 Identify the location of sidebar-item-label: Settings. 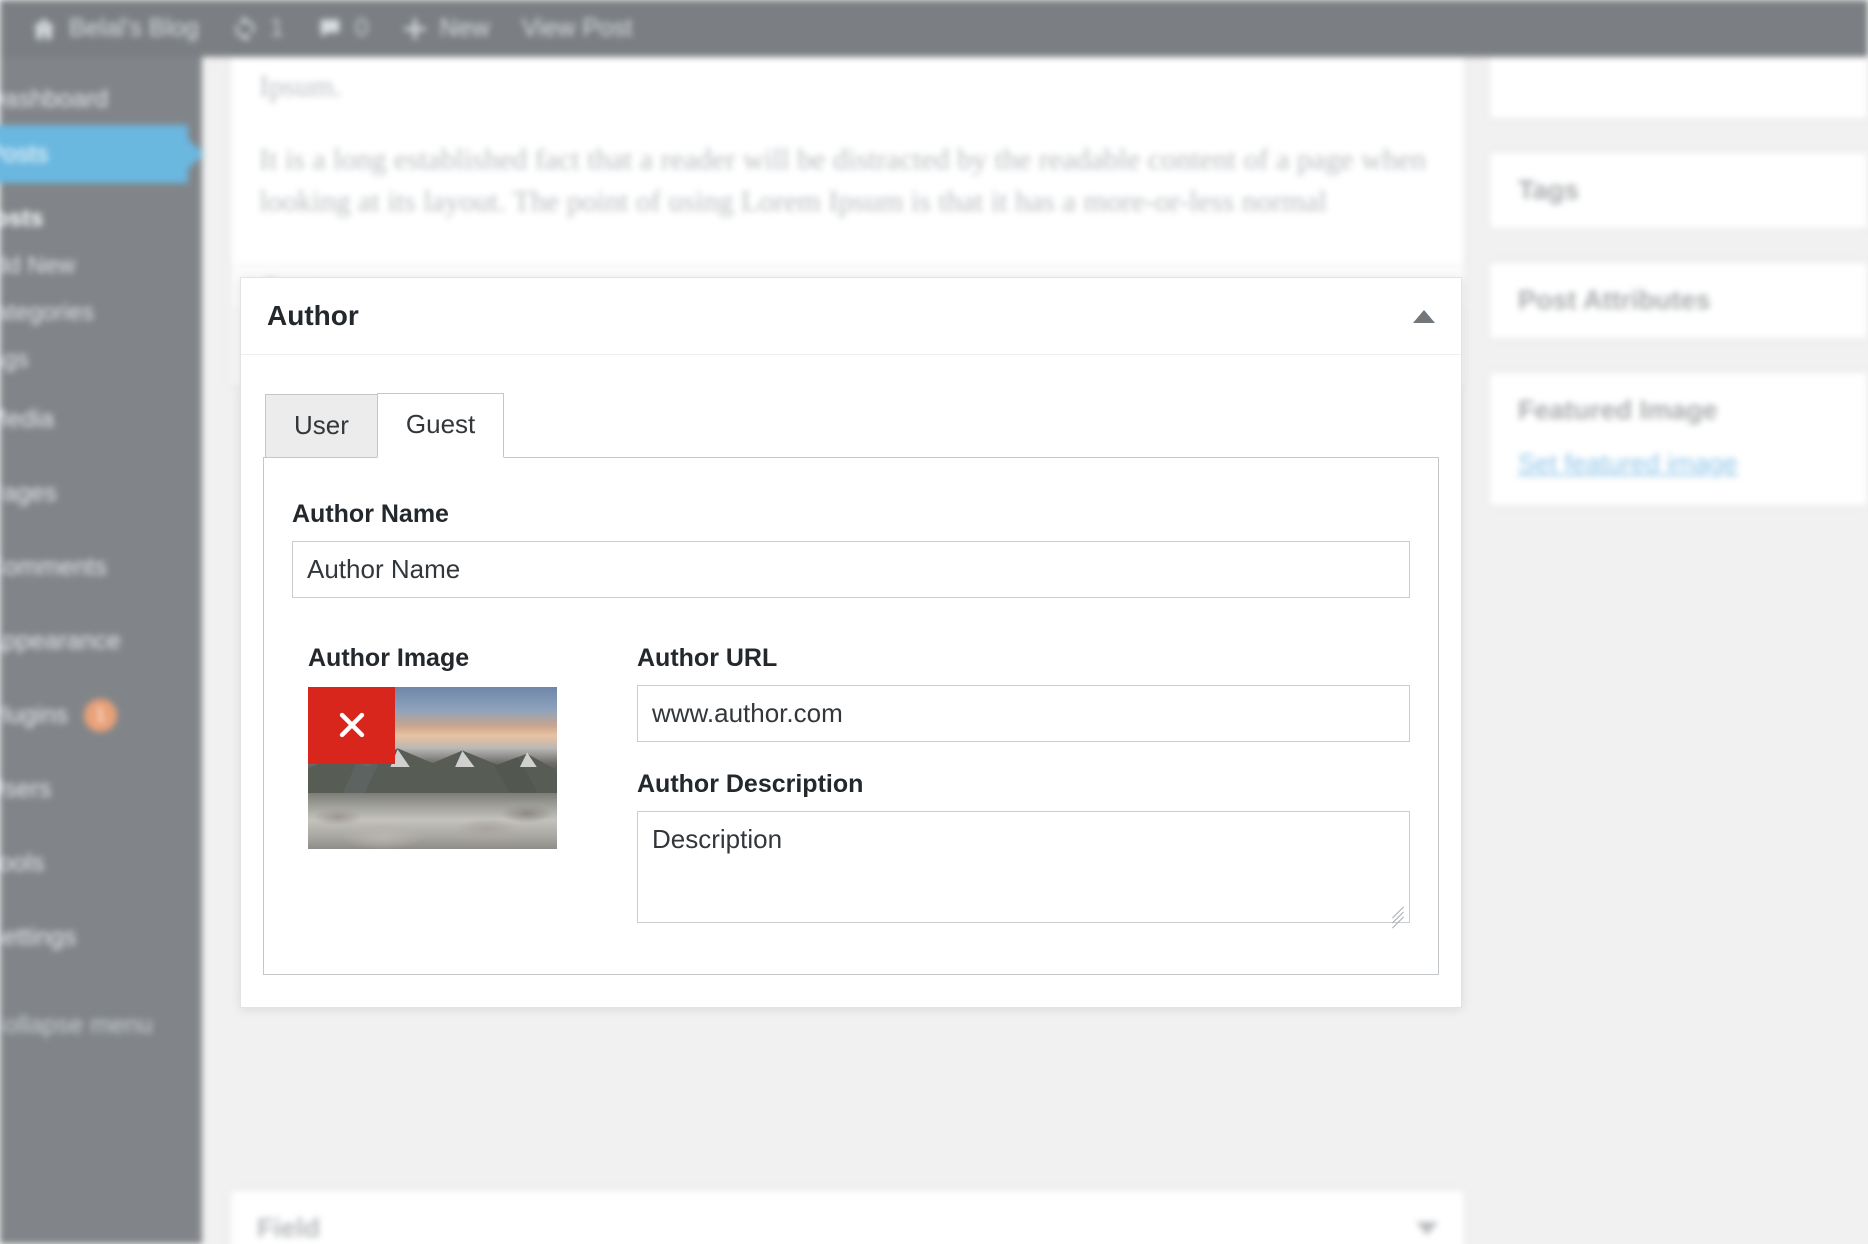
(38, 936).